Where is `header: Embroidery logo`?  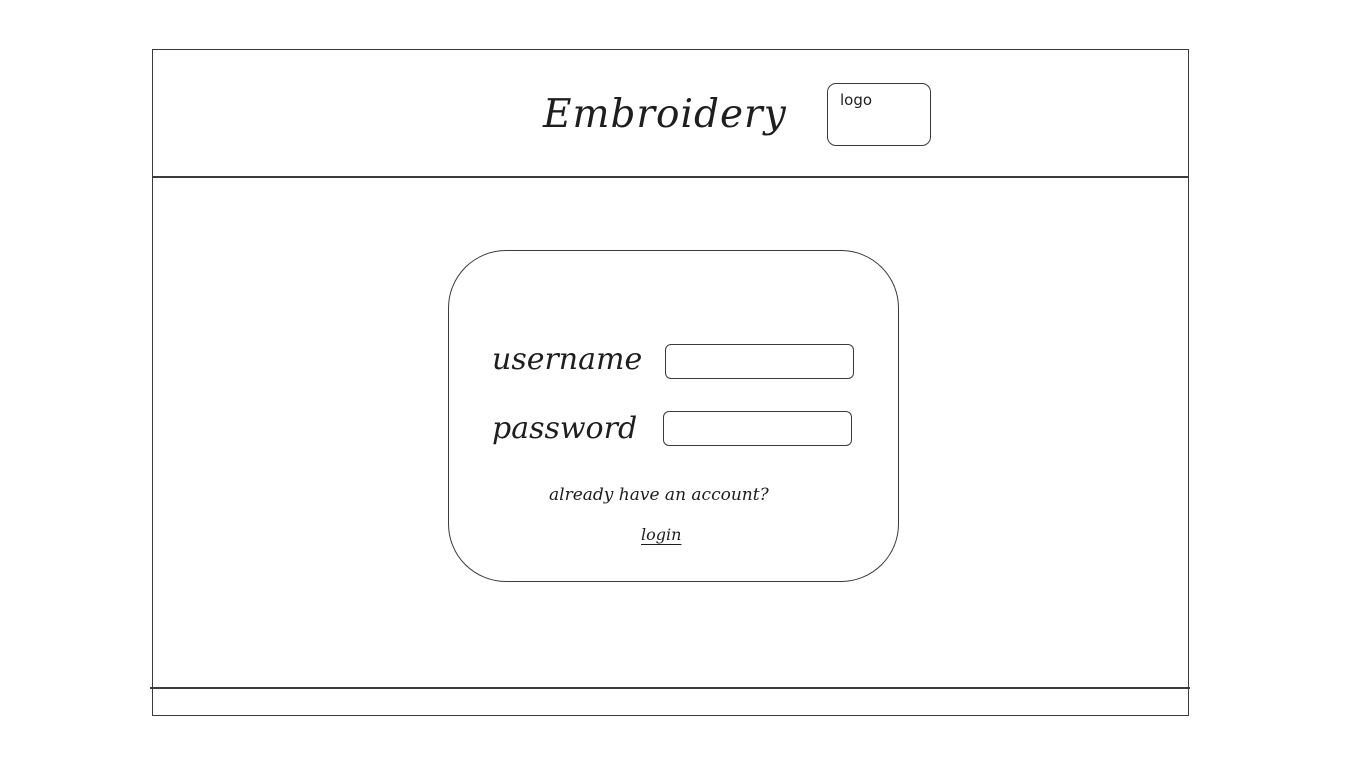
header: Embroidery logo is located at coordinates (670, 114).